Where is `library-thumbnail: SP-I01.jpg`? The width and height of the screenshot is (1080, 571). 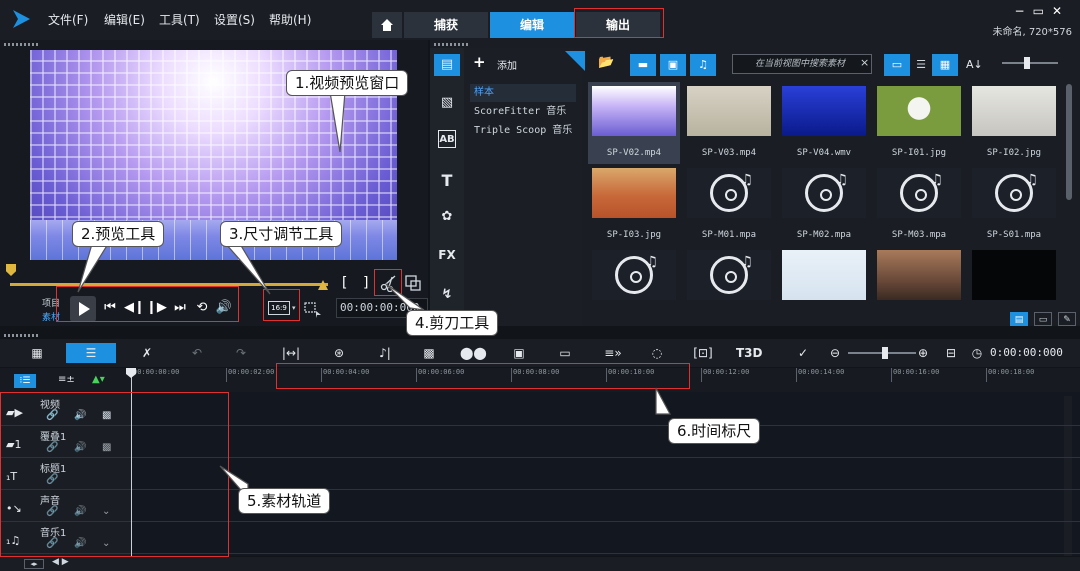
library-thumbnail: SP-I01.jpg is located at coordinates (919, 123).